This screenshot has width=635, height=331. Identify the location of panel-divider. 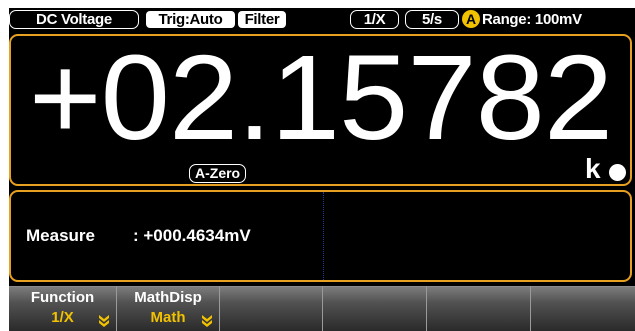
(323, 236).